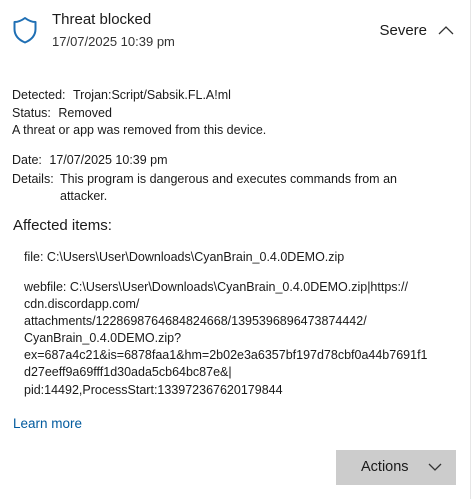  I want to click on chevron-down-icon, so click(435, 467).